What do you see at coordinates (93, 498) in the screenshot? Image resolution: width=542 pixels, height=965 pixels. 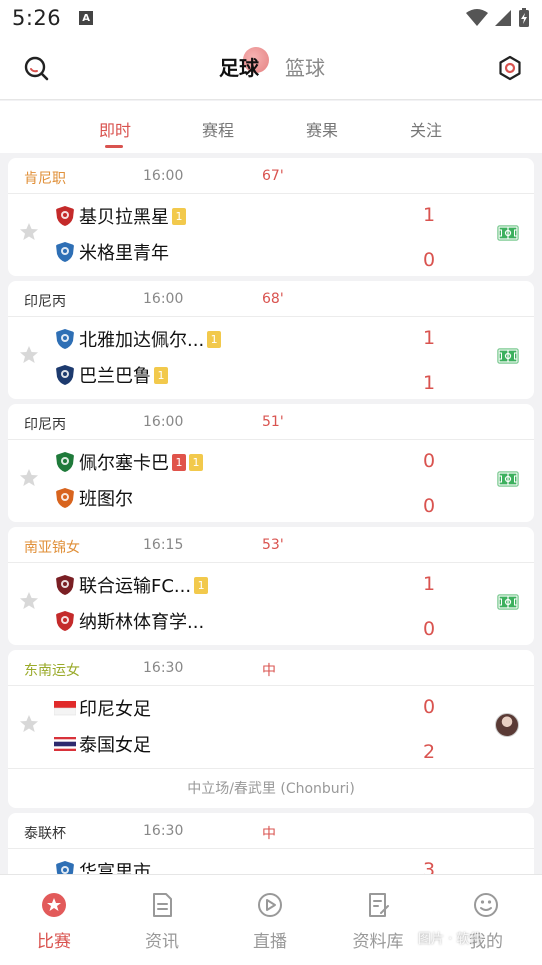 I see `team-away: 班图尔` at bounding box center [93, 498].